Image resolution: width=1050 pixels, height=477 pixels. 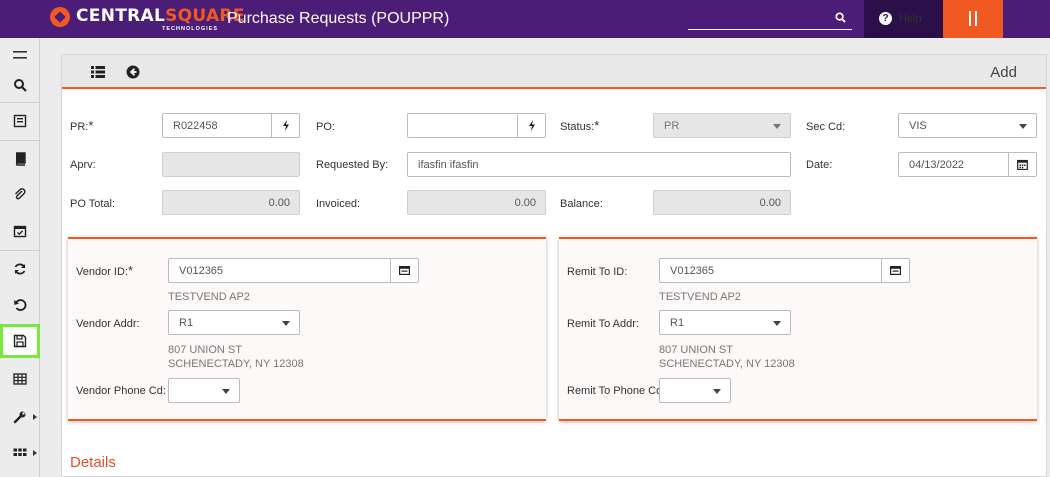 What do you see at coordinates (93, 462) in the screenshot?
I see `details-section-title: Details` at bounding box center [93, 462].